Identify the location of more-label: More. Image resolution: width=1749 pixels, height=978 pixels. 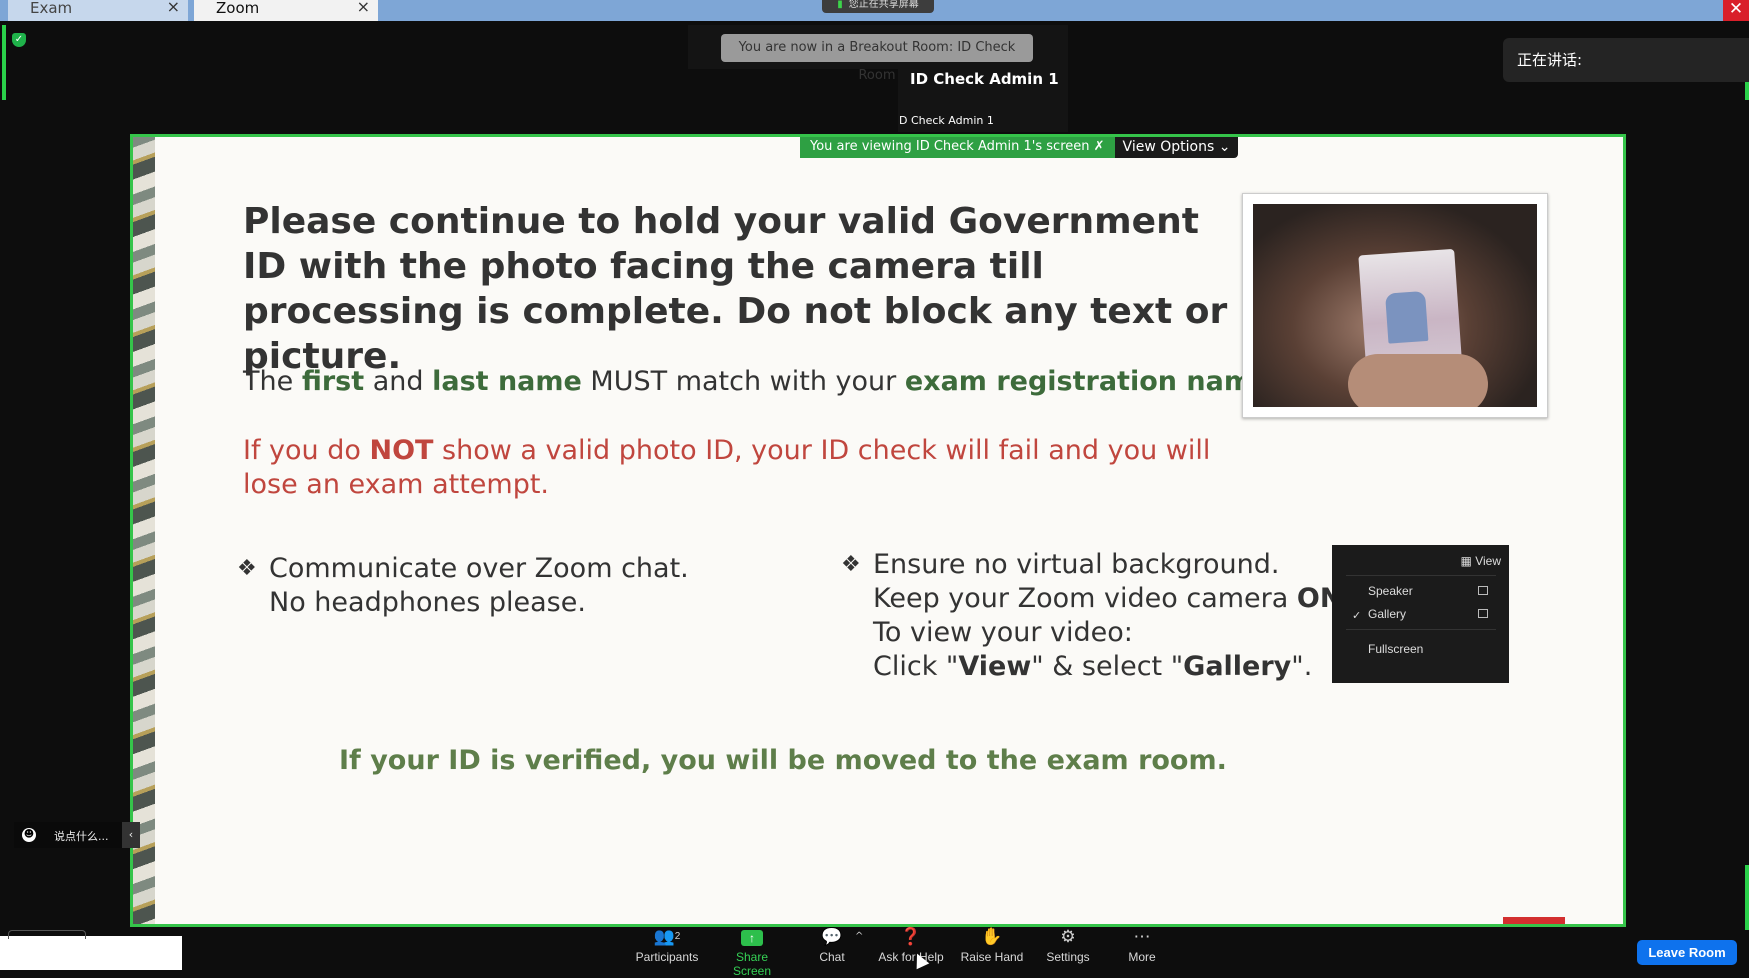
(1142, 957).